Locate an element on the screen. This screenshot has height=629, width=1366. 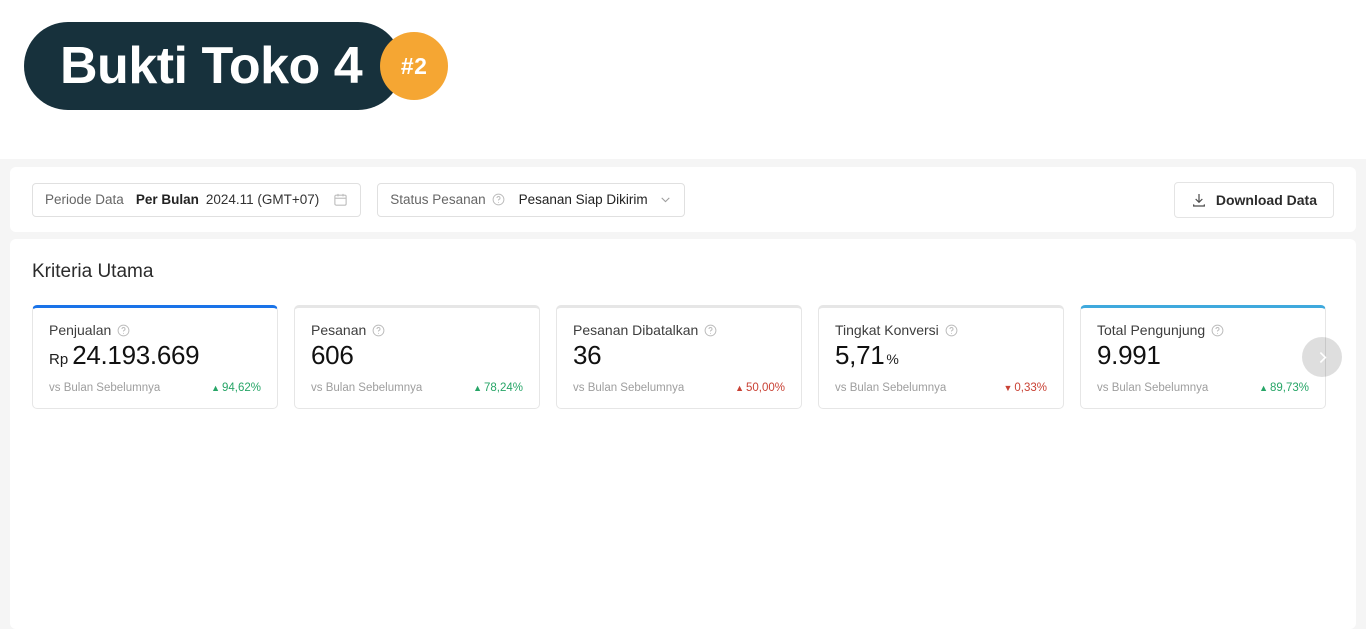
metric-value: Rp 24.193.669 is located at coordinates (155, 355).